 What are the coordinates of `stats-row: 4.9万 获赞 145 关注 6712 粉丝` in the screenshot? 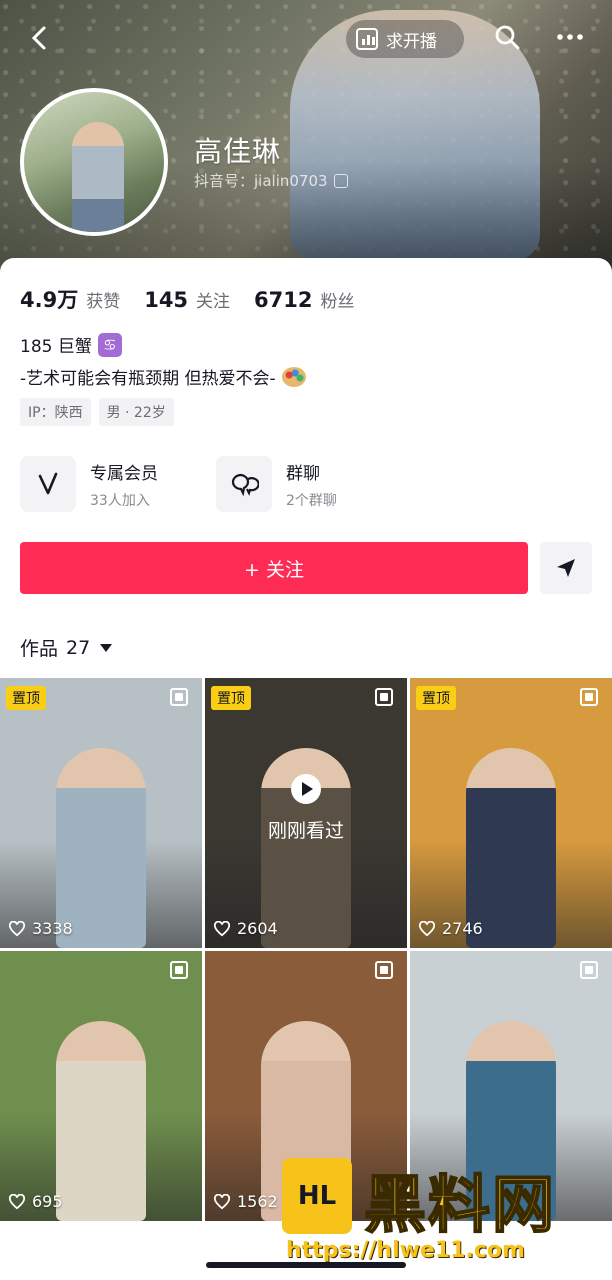 It's located at (187, 299).